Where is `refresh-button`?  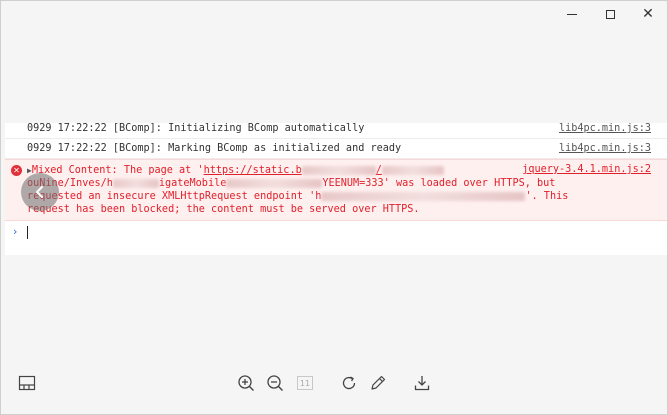 refresh-button is located at coordinates (349, 383).